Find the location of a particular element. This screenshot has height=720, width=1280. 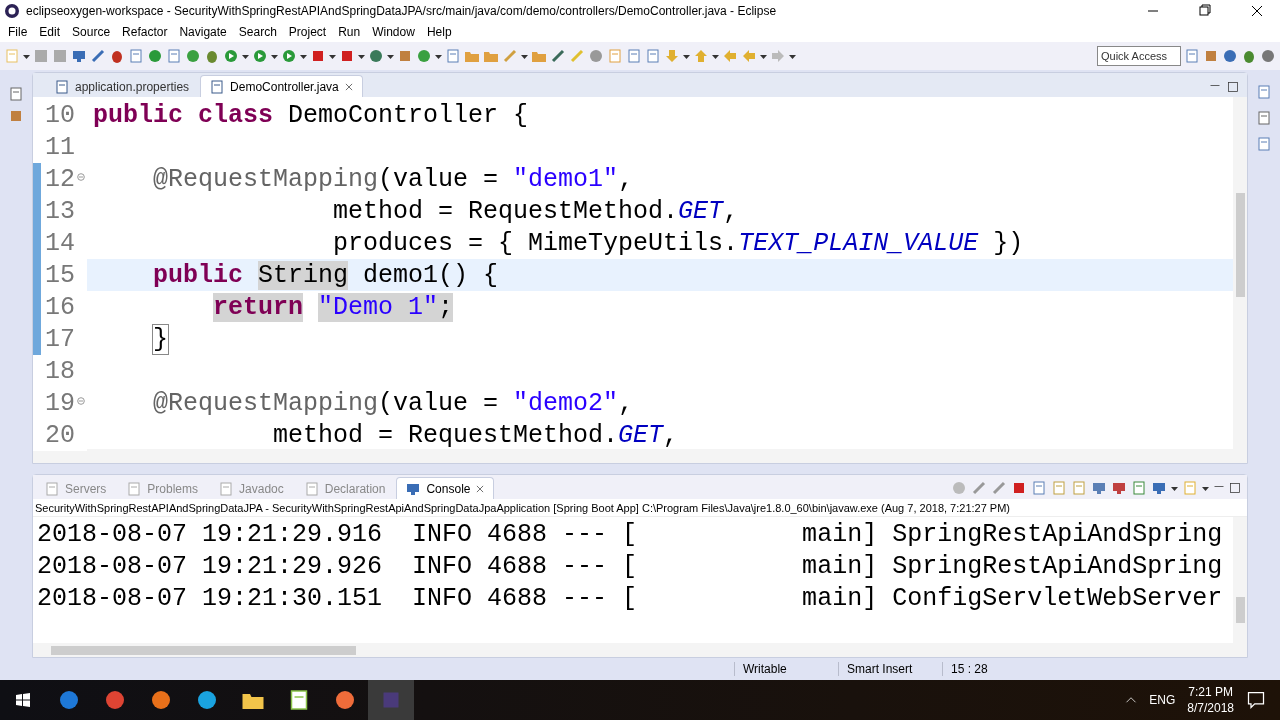

run-icon is located at coordinates (231, 56).